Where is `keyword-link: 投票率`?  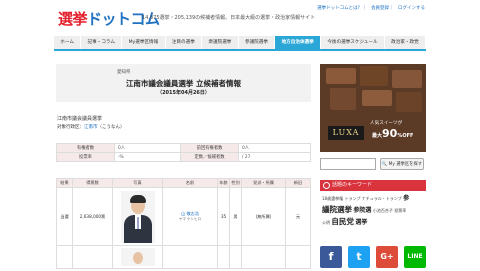 keyword-link: 投票率 is located at coordinates (400, 210).